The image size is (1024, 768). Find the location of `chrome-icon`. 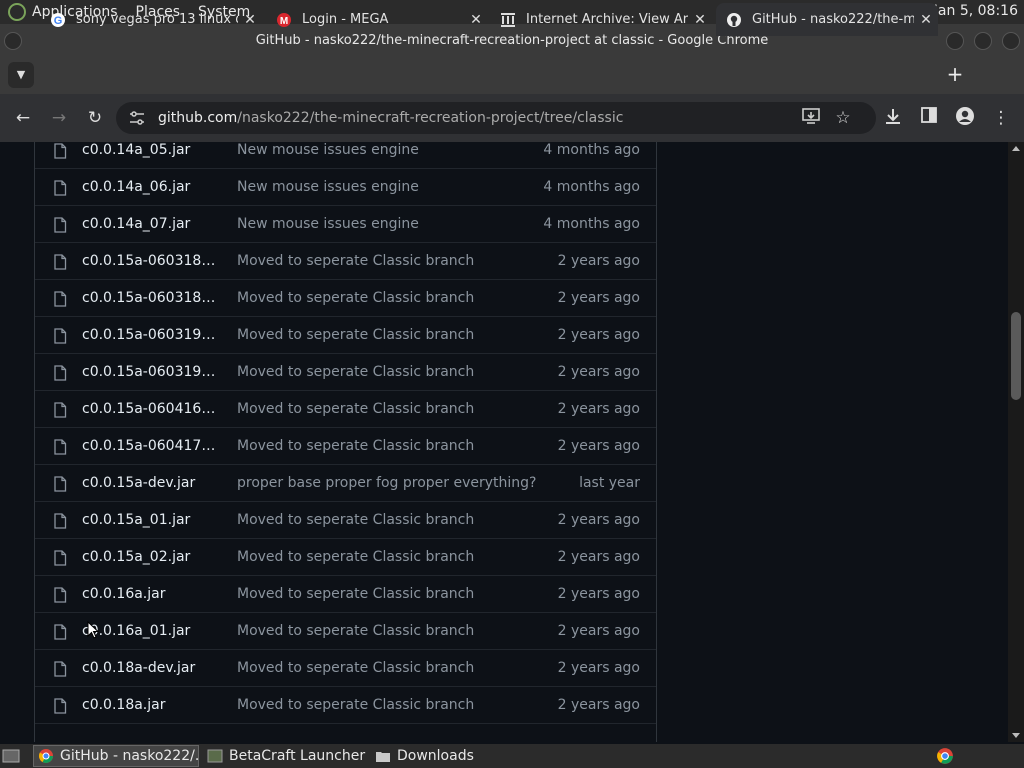

chrome-icon is located at coordinates (945, 756).